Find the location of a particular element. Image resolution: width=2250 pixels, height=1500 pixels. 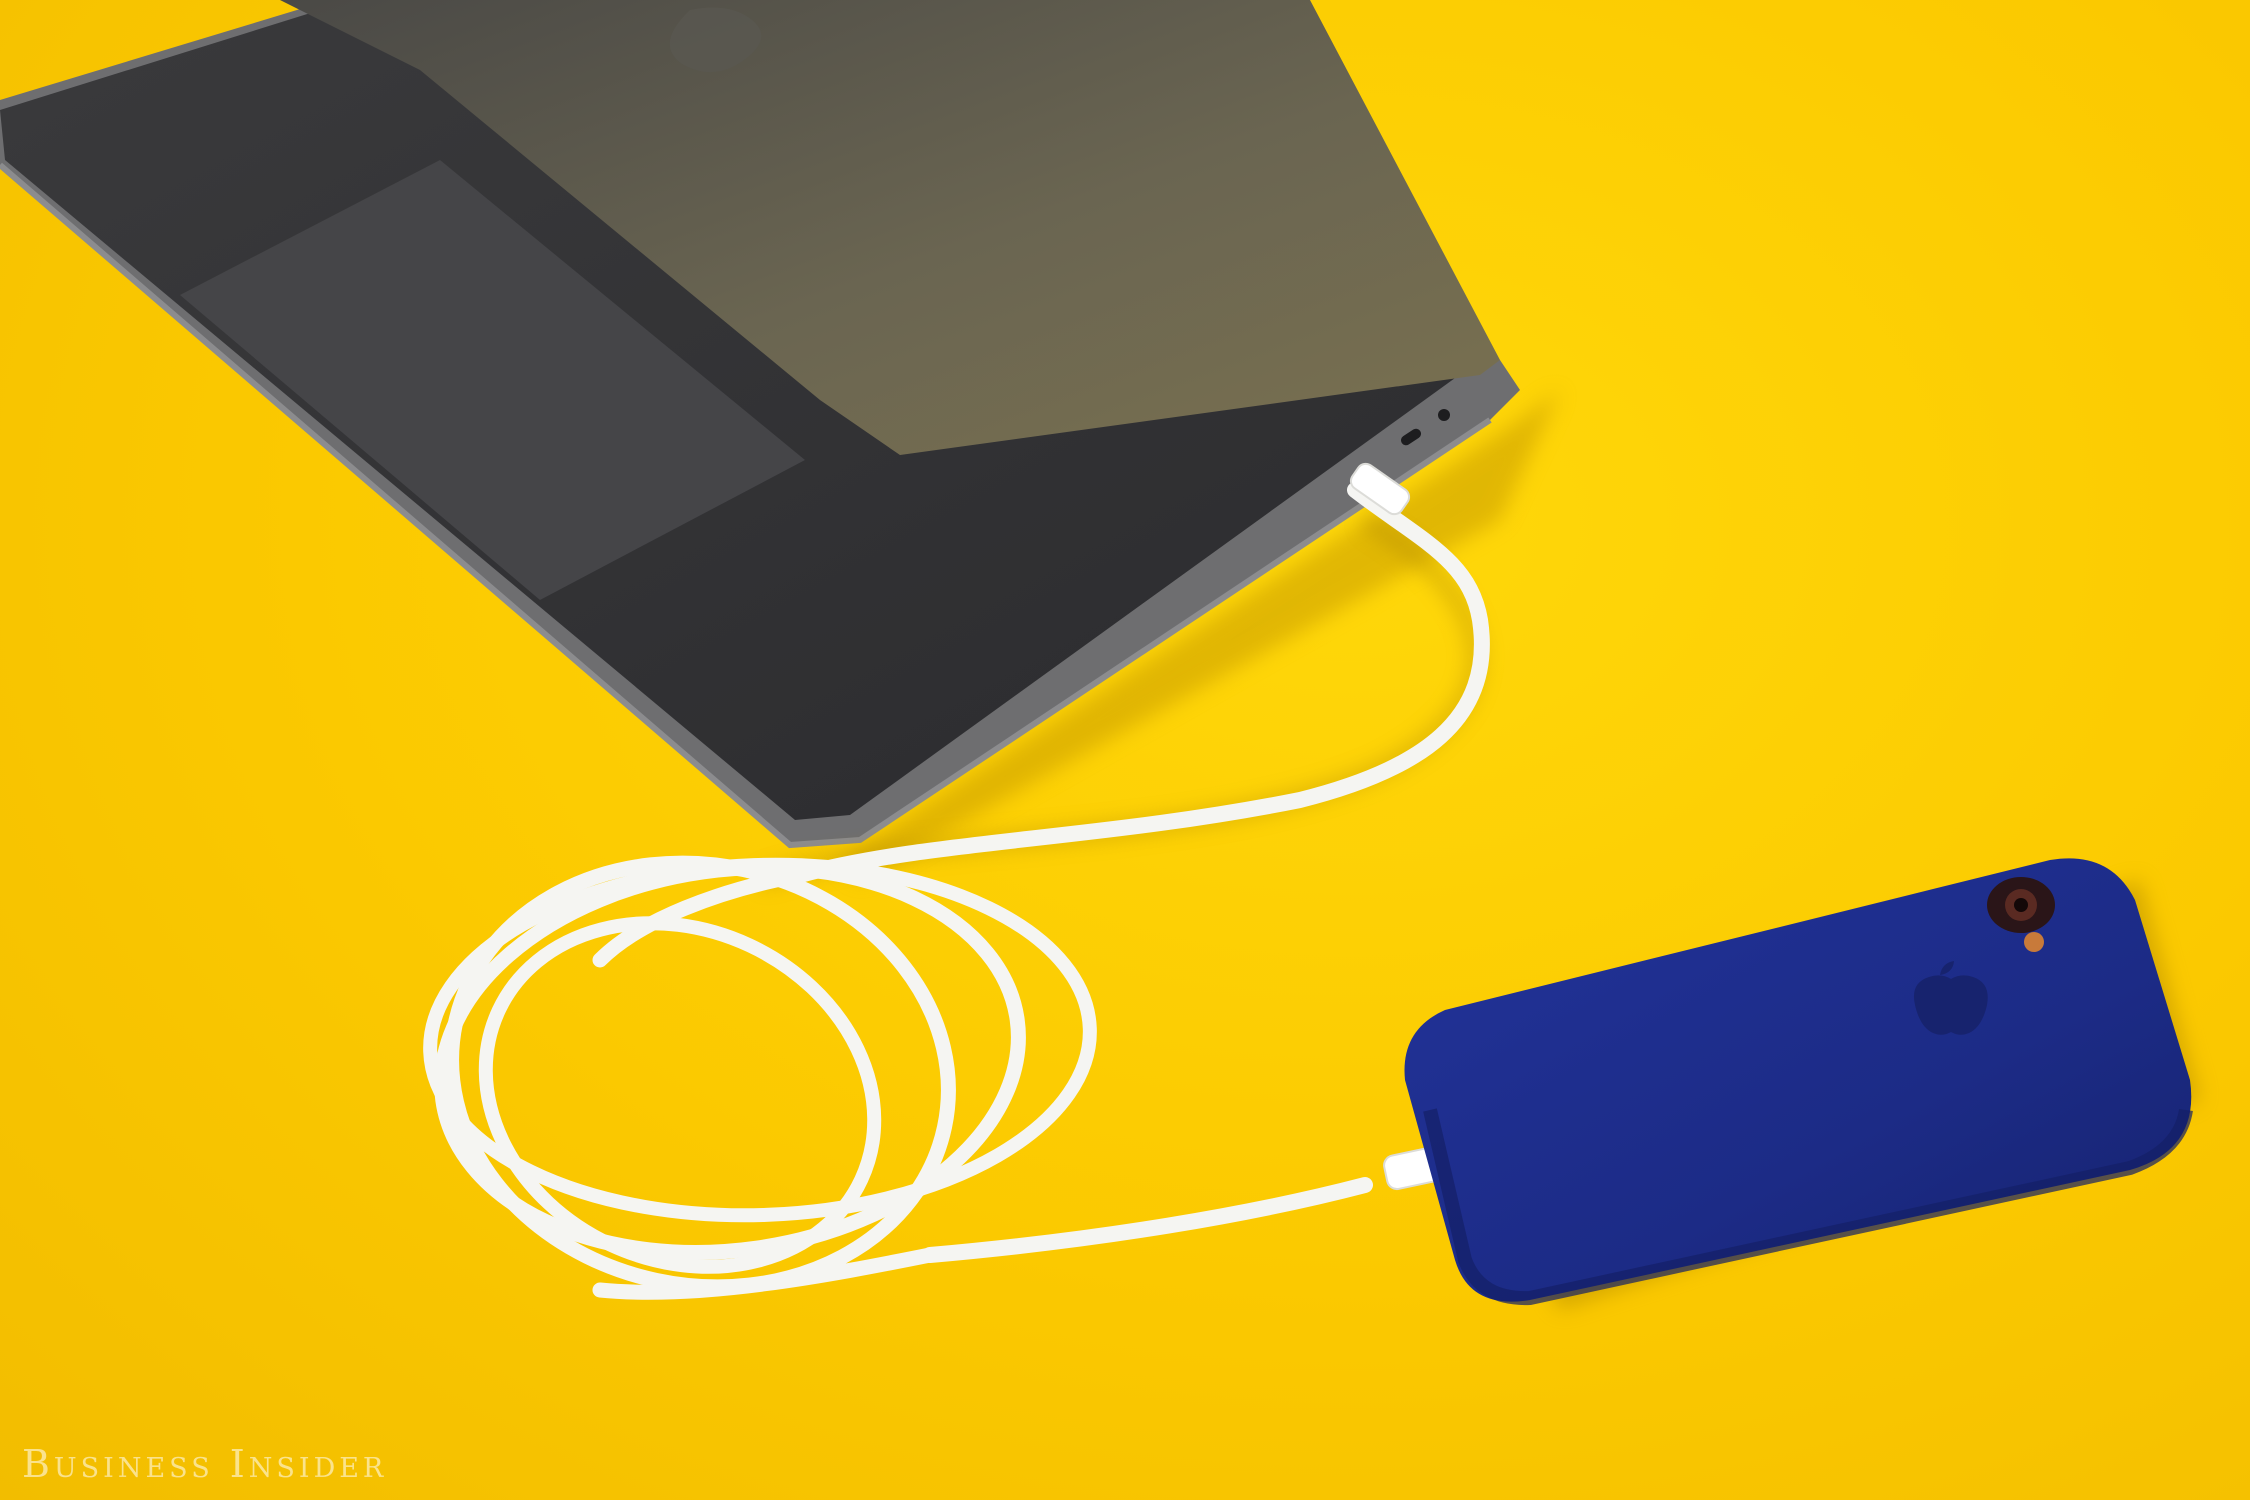

iphone-in-case is located at coordinates (1798, 1082).